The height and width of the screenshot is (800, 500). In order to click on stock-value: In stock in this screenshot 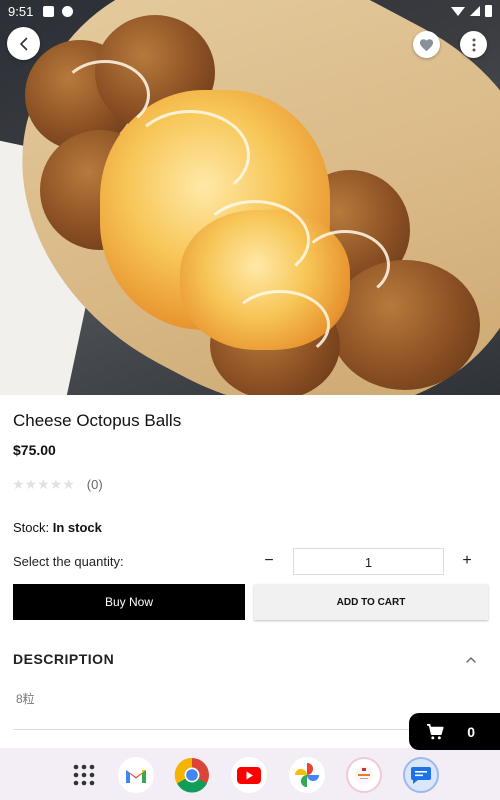, I will do `click(77, 527)`.